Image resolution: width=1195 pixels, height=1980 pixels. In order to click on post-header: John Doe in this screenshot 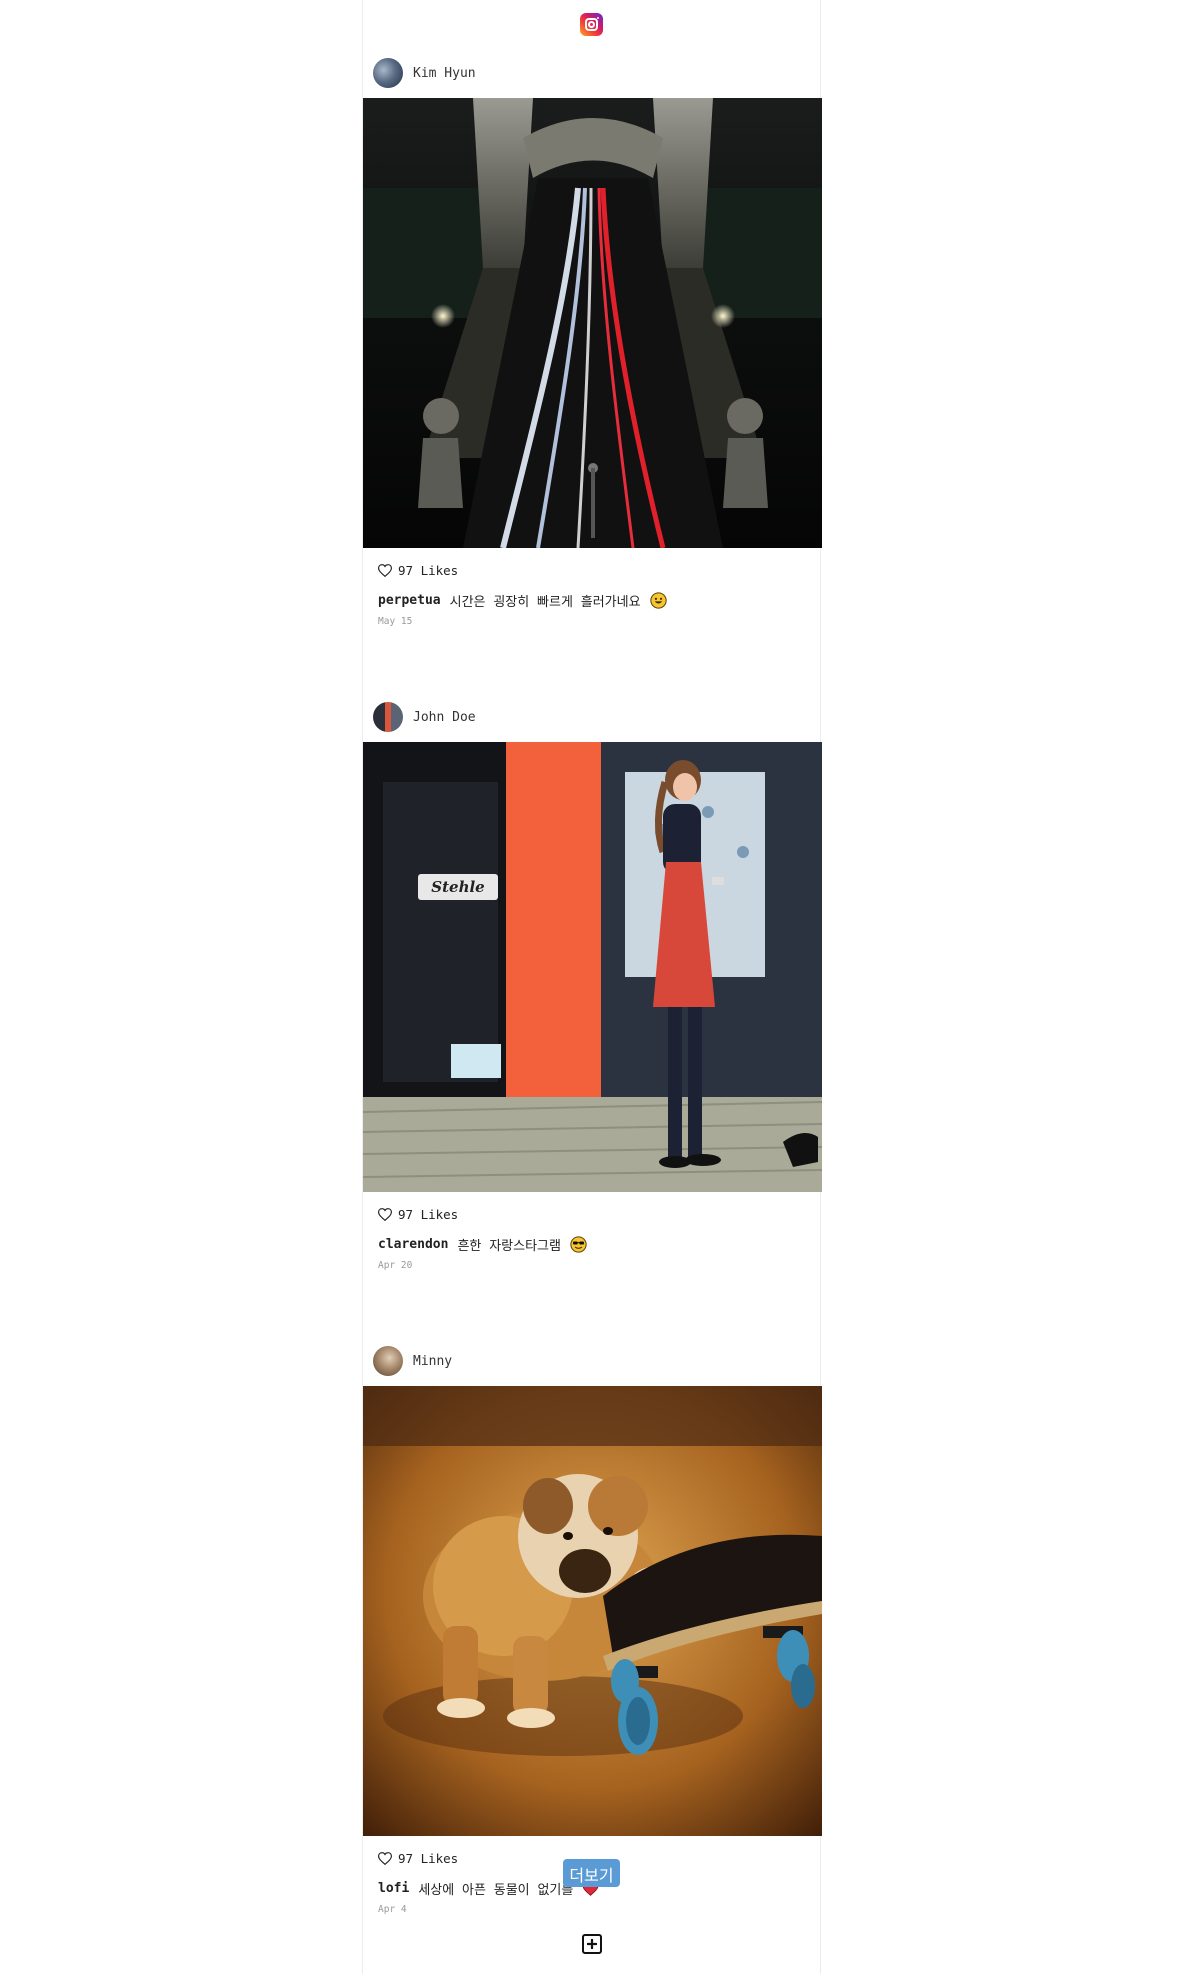, I will do `click(591, 717)`.